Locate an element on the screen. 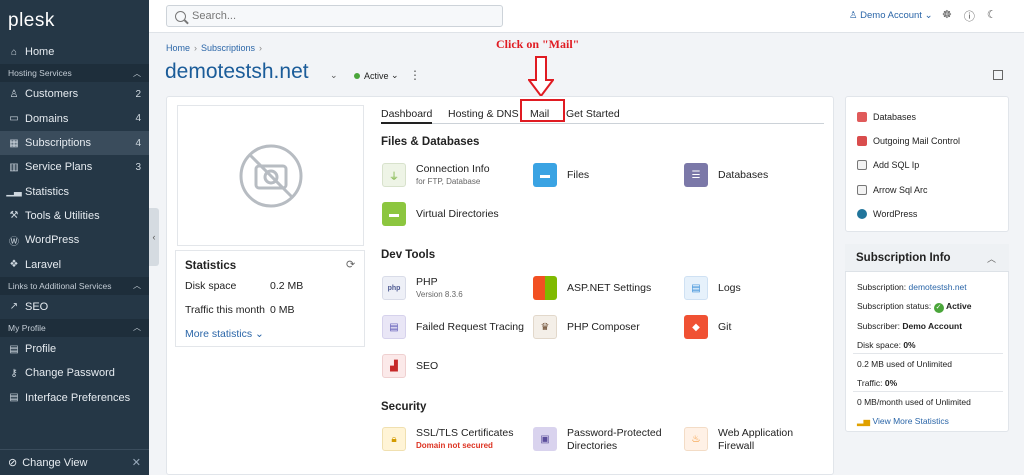 This screenshot has height=475, width=1024. bar-chart-icon: ▁▃ is located at coordinates (14, 192).